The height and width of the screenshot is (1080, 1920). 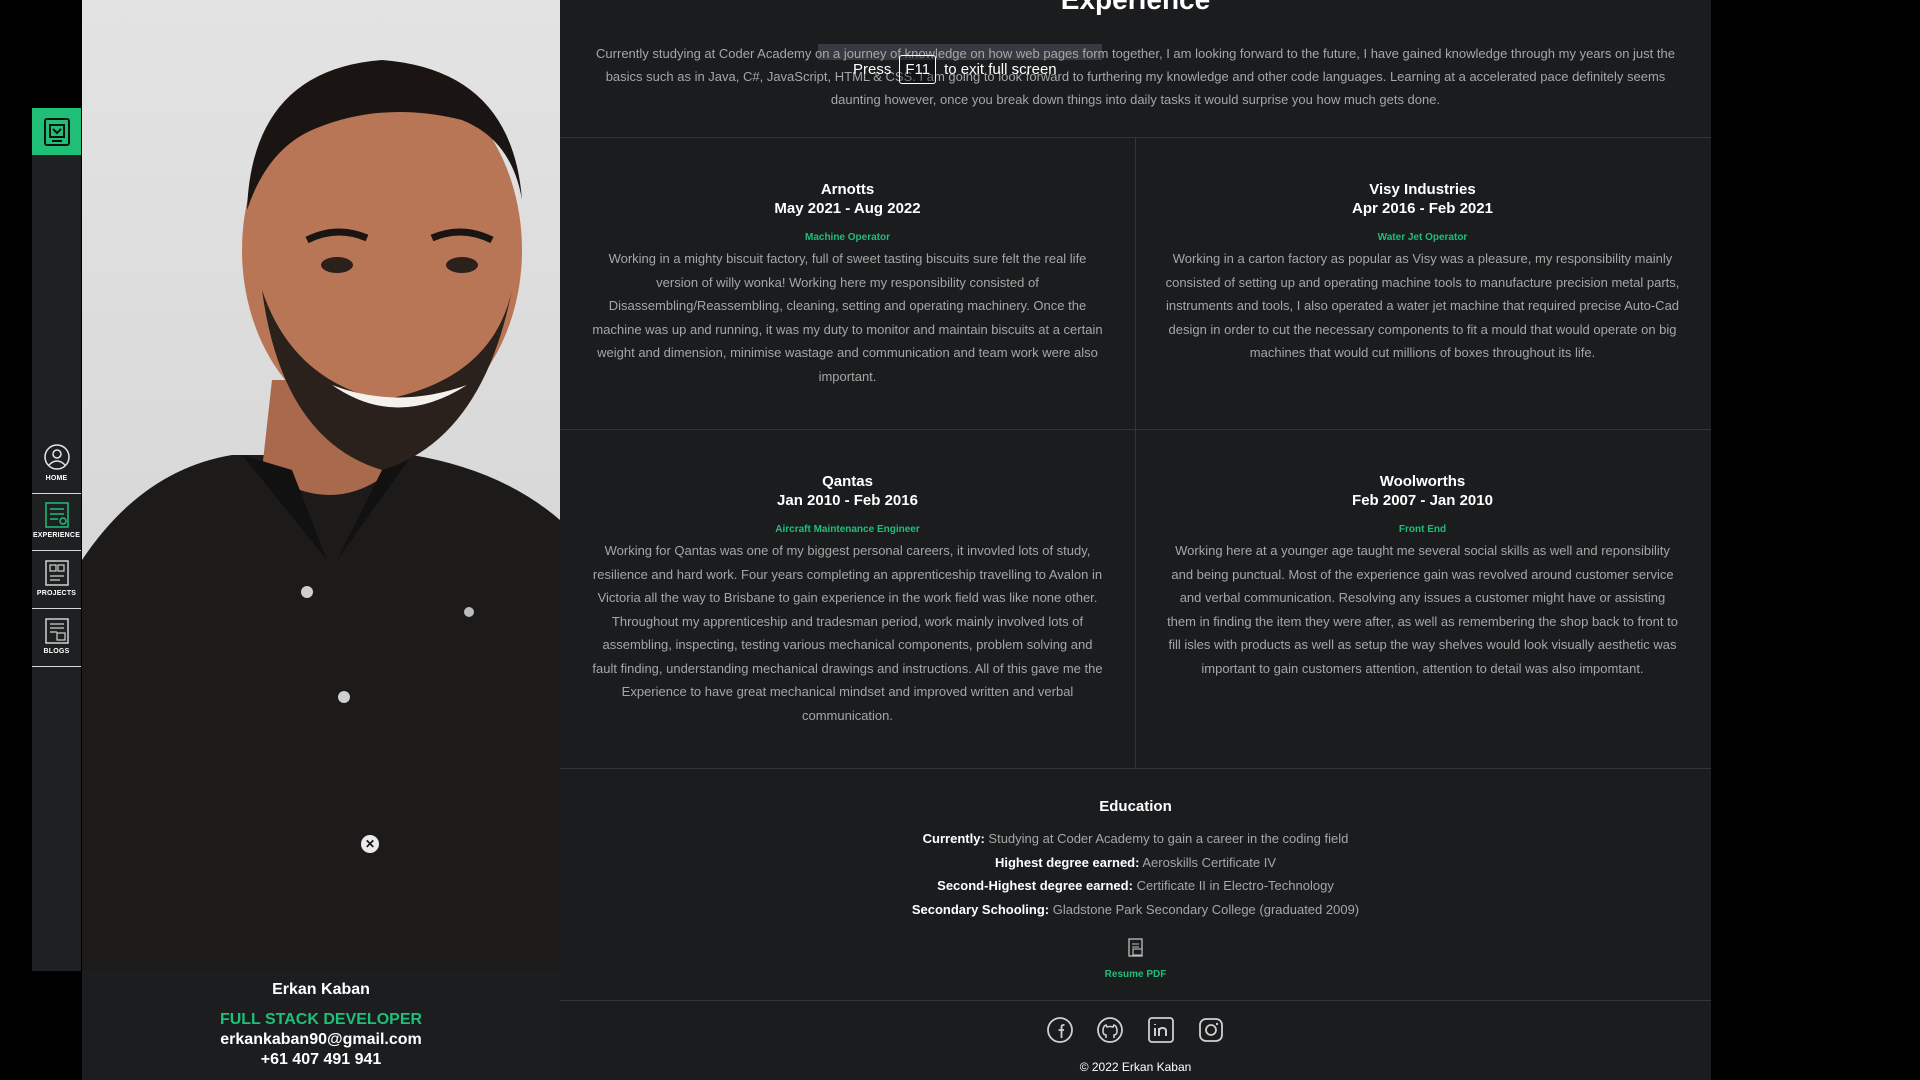 I want to click on fullscreen-toast: Press F11 to exit full screen, so click(x=955, y=69).